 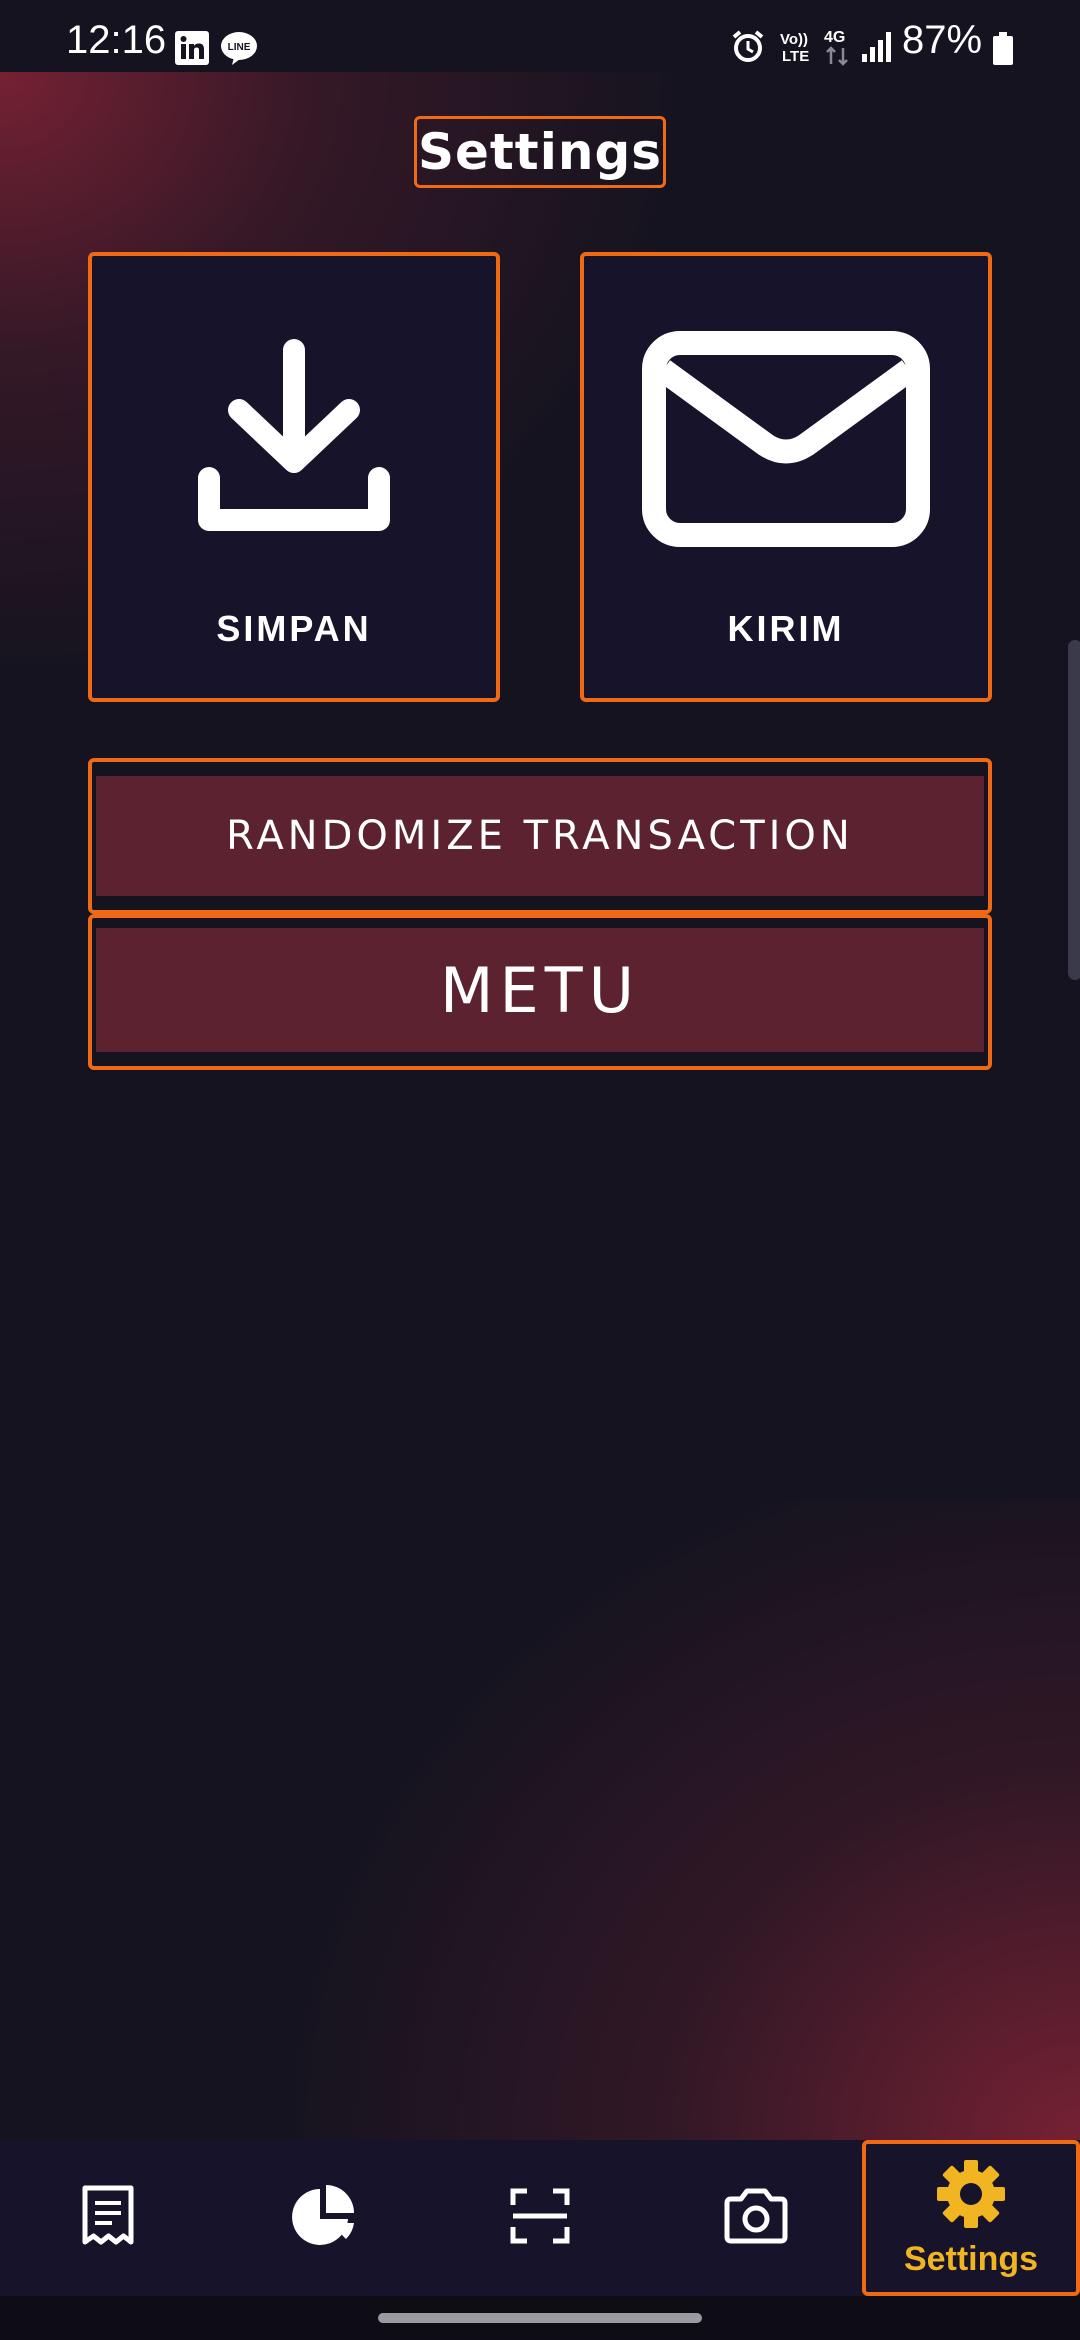 What do you see at coordinates (786, 439) in the screenshot?
I see `mail-icon` at bounding box center [786, 439].